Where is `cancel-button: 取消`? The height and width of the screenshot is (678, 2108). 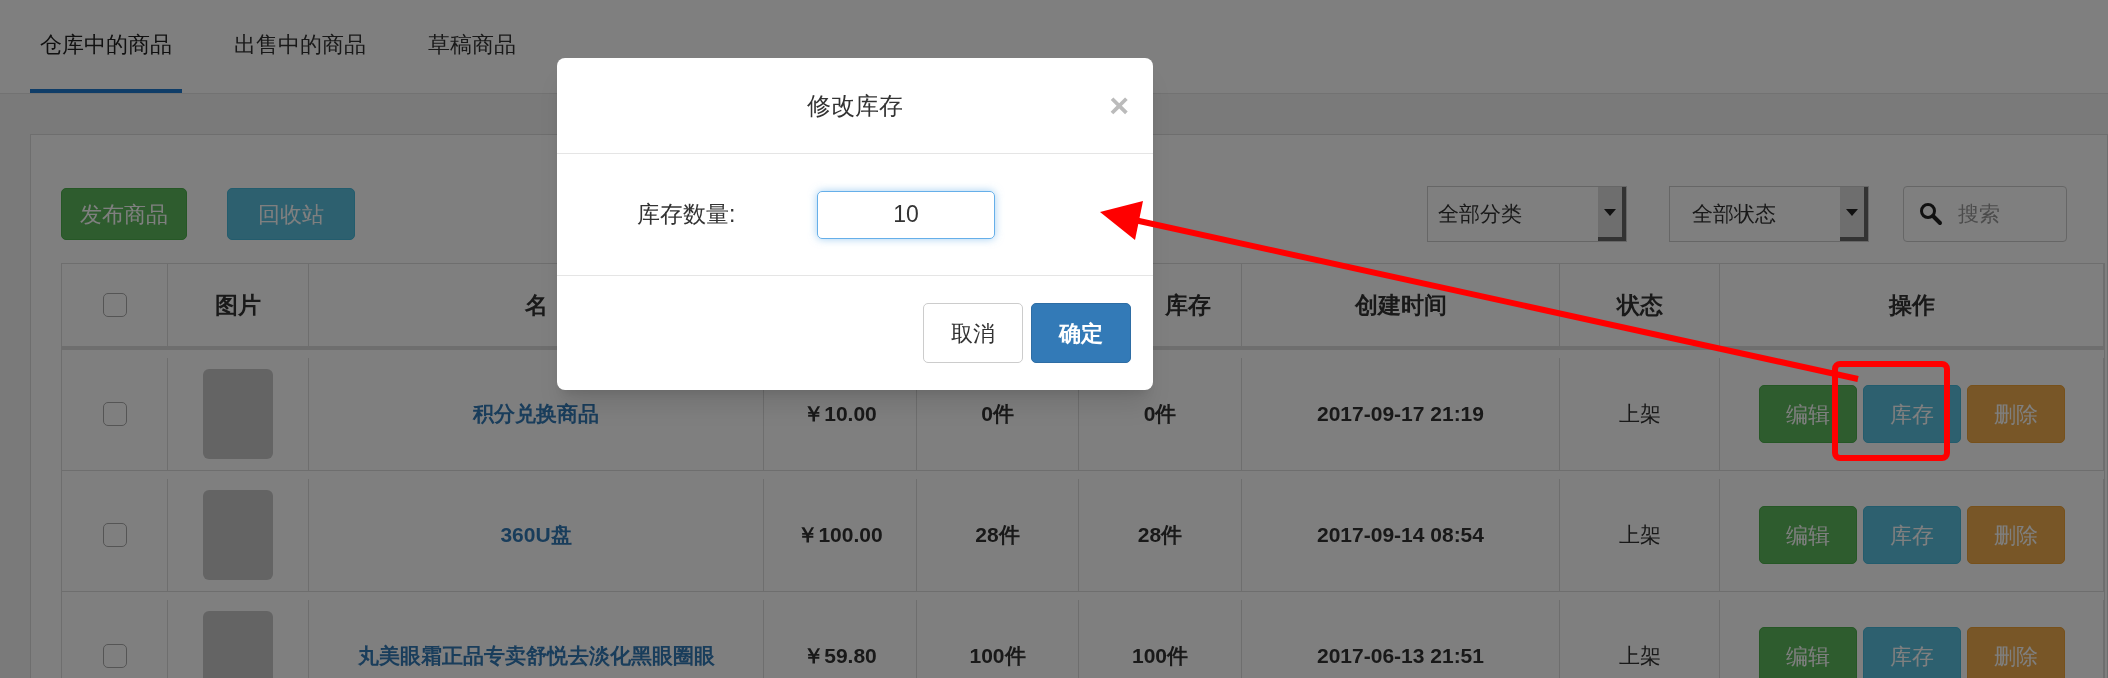
cancel-button: 取消 is located at coordinates (973, 333).